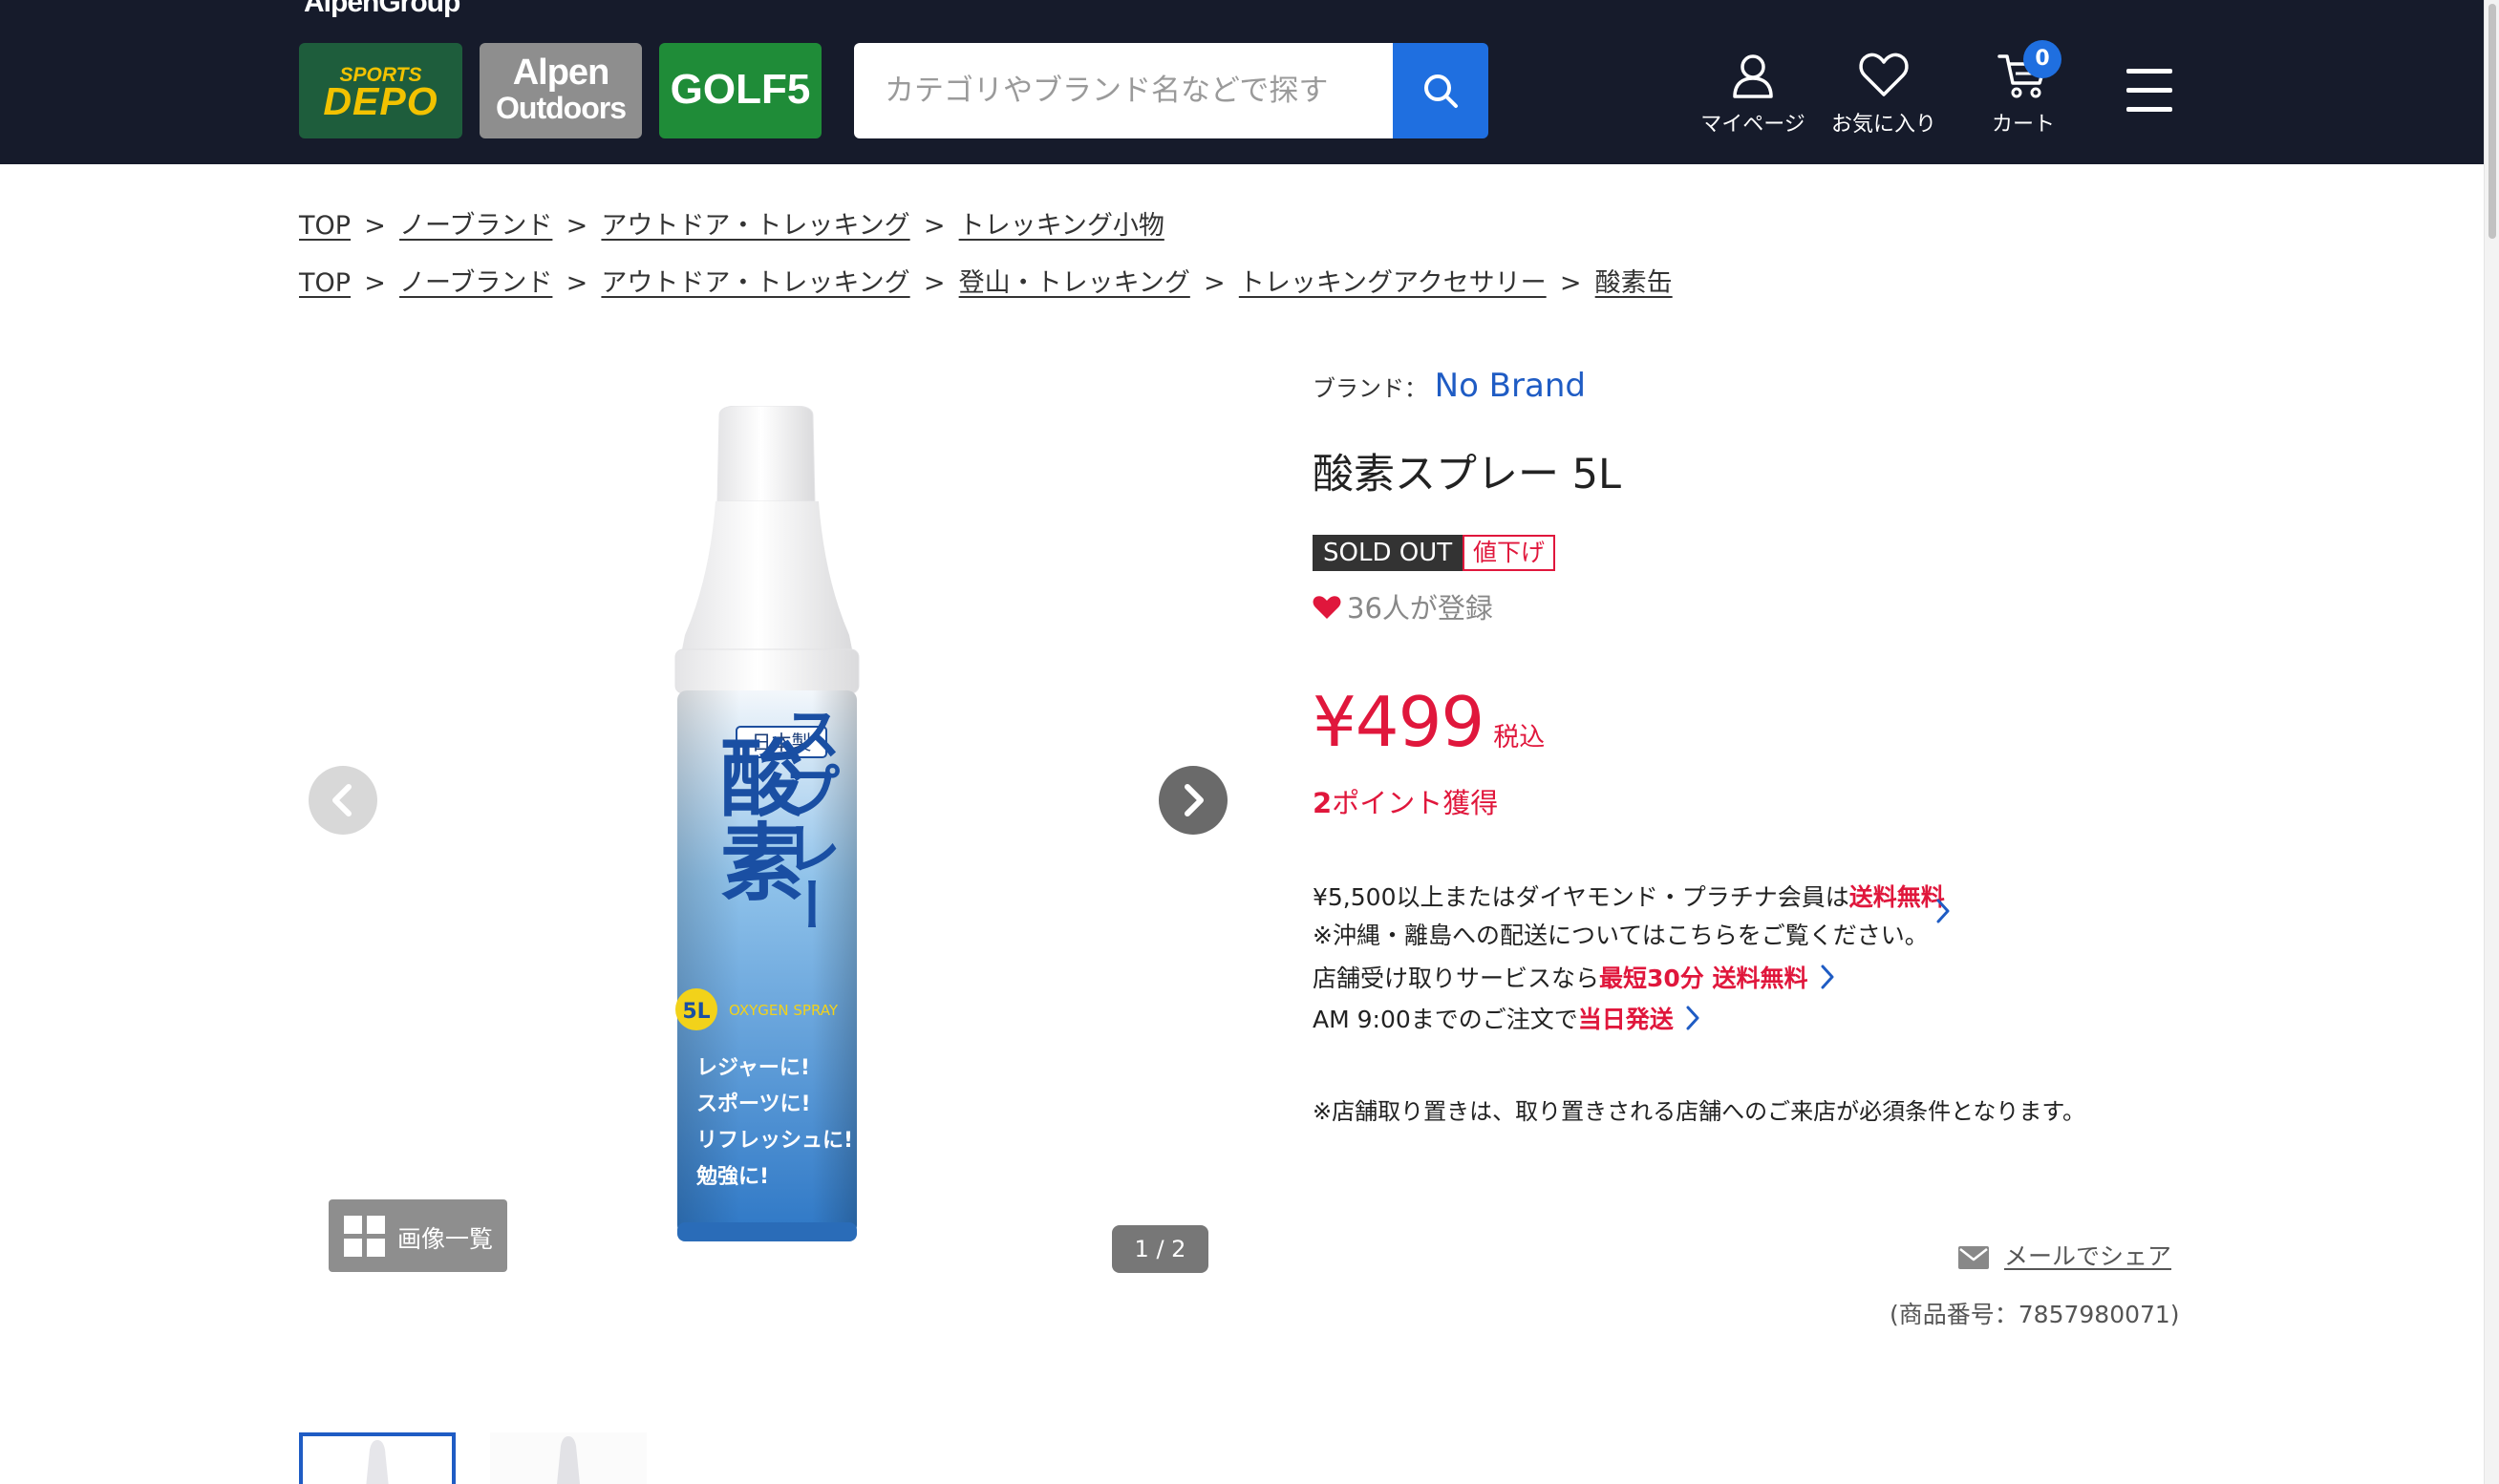 This screenshot has width=2499, height=1484. Describe the element at coordinates (365, 1237) in the screenshot. I see `grid-icon` at that location.